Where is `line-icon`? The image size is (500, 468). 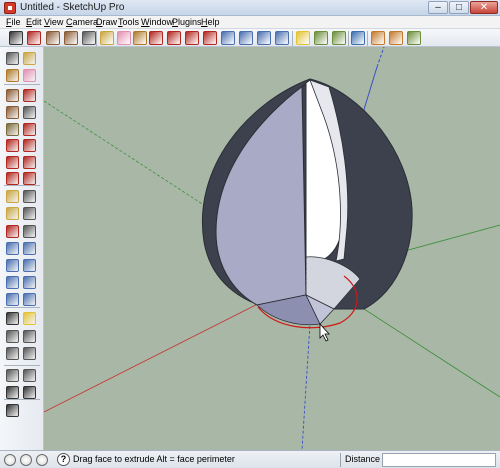
line-icon is located at coordinates (29, 95).